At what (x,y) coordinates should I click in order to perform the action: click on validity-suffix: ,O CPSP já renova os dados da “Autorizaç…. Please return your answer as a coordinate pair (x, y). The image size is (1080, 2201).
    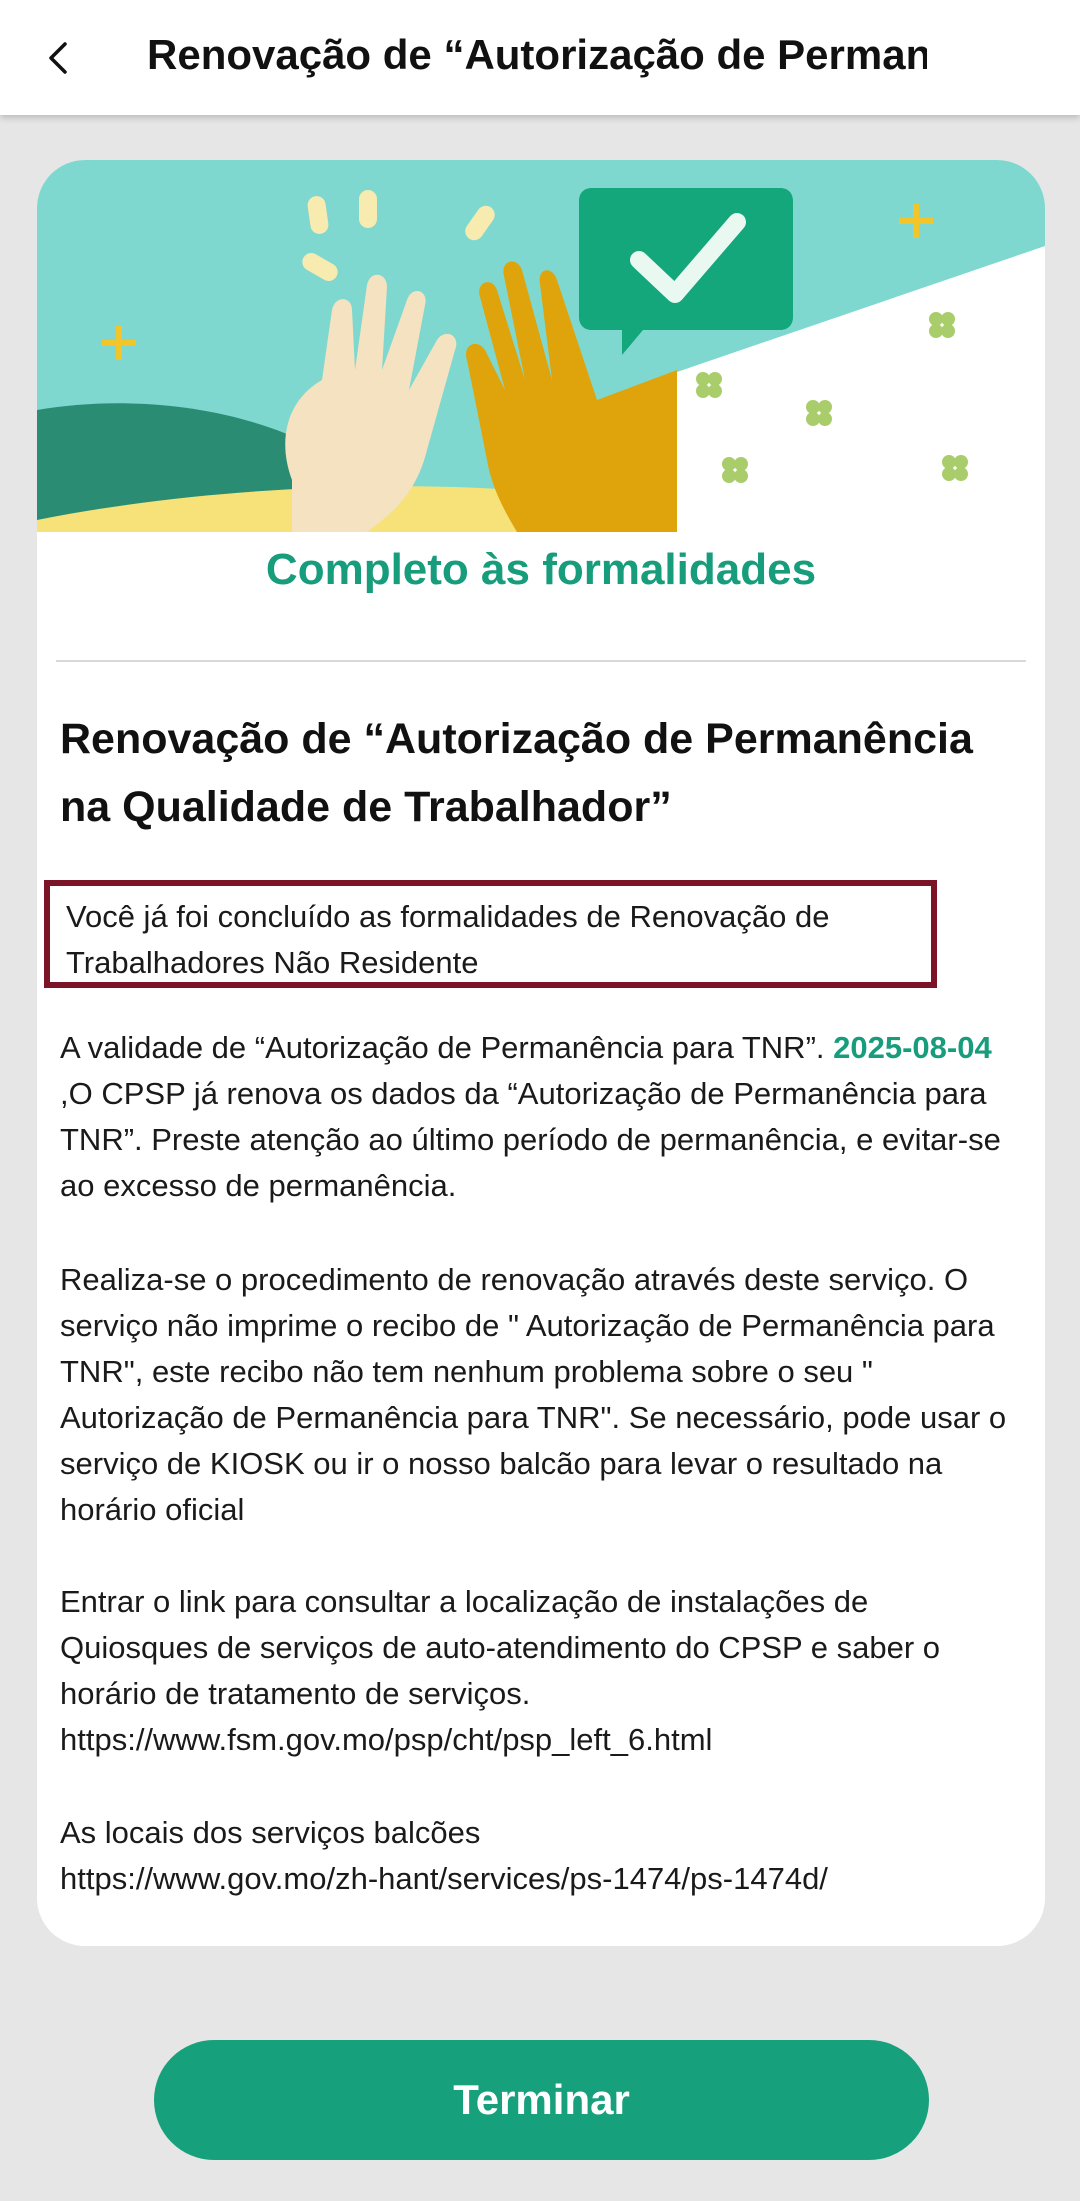
    Looking at the image, I should click on (530, 1139).